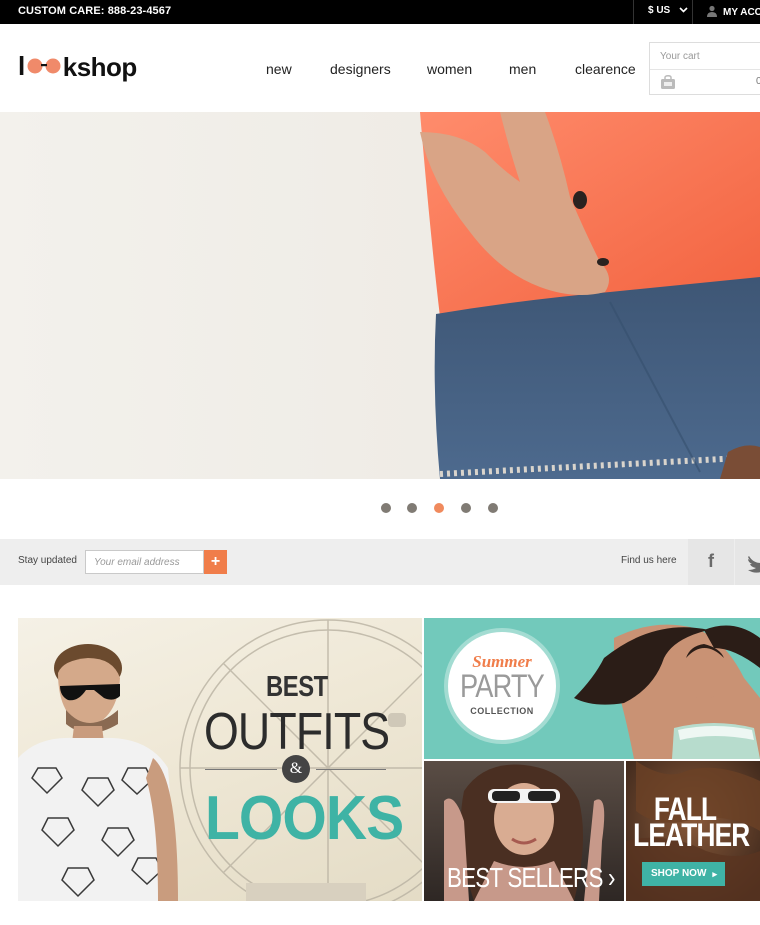  I want to click on summer-badge-line2: PARTY, so click(502, 686).